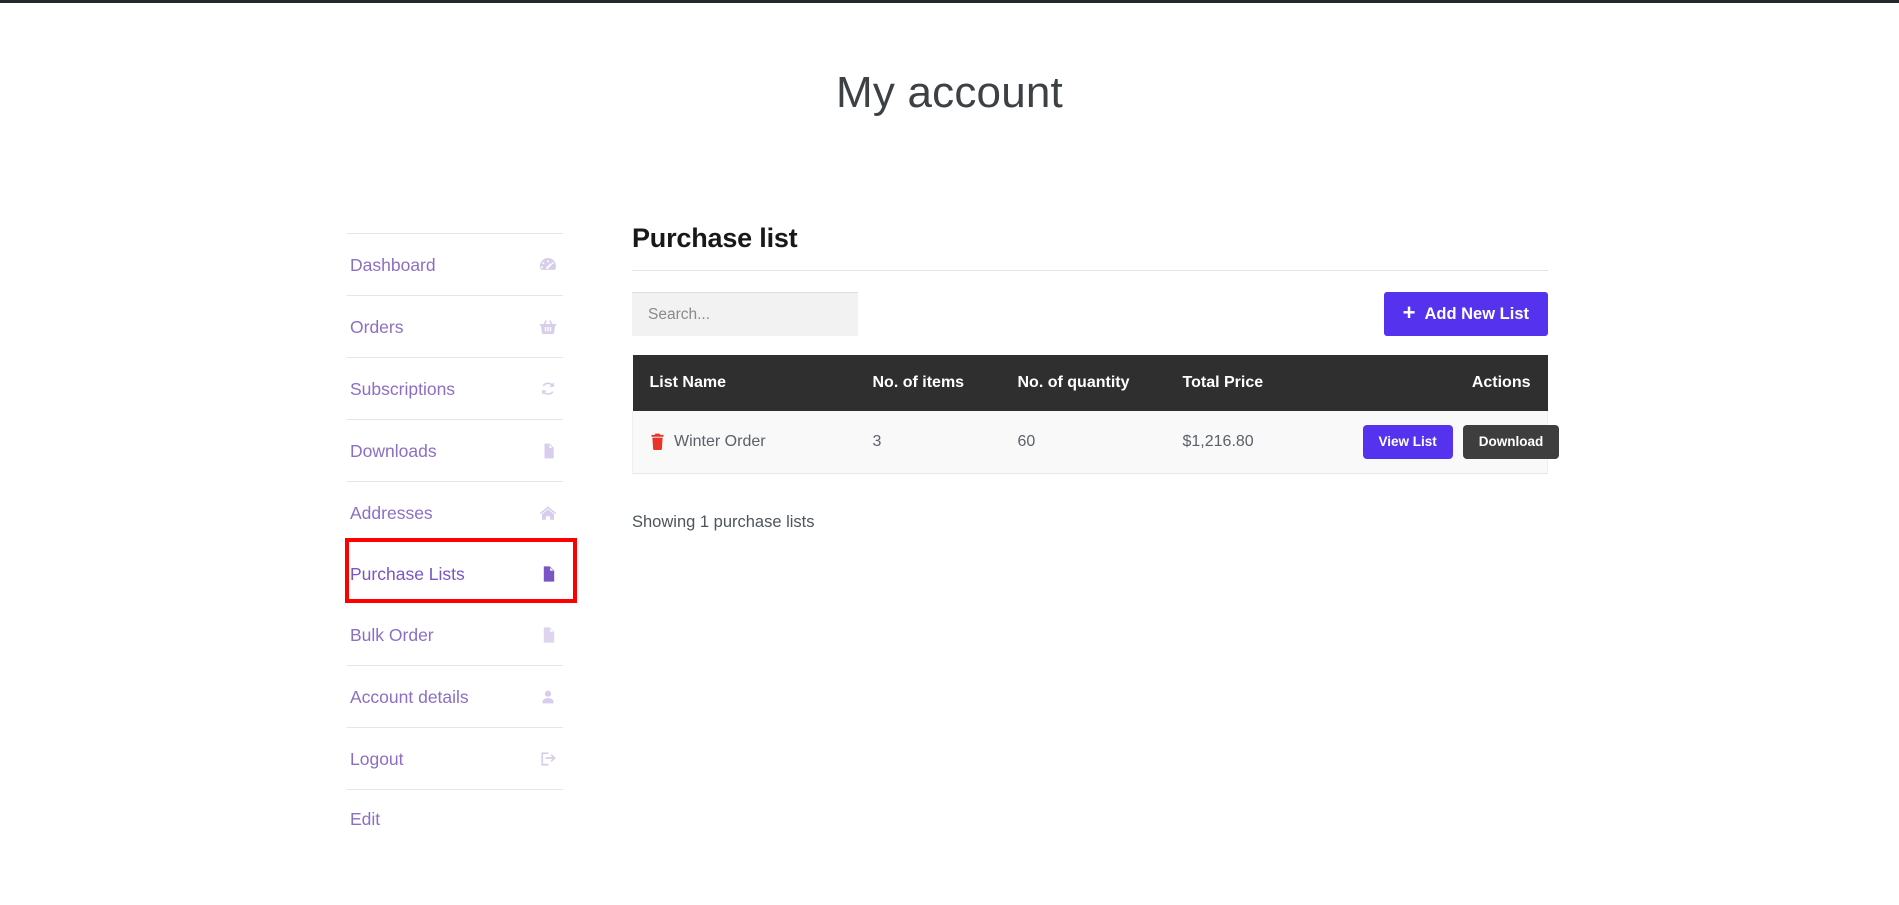 Image resolution: width=1899 pixels, height=905 pixels. What do you see at coordinates (949, 92) in the screenshot?
I see `page-title: My account` at bounding box center [949, 92].